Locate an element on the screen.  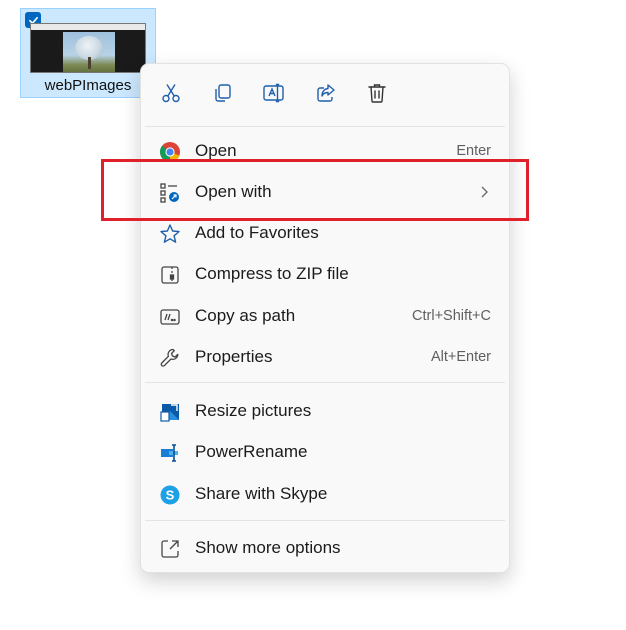
trash-icon is located at coordinates (377, 95).